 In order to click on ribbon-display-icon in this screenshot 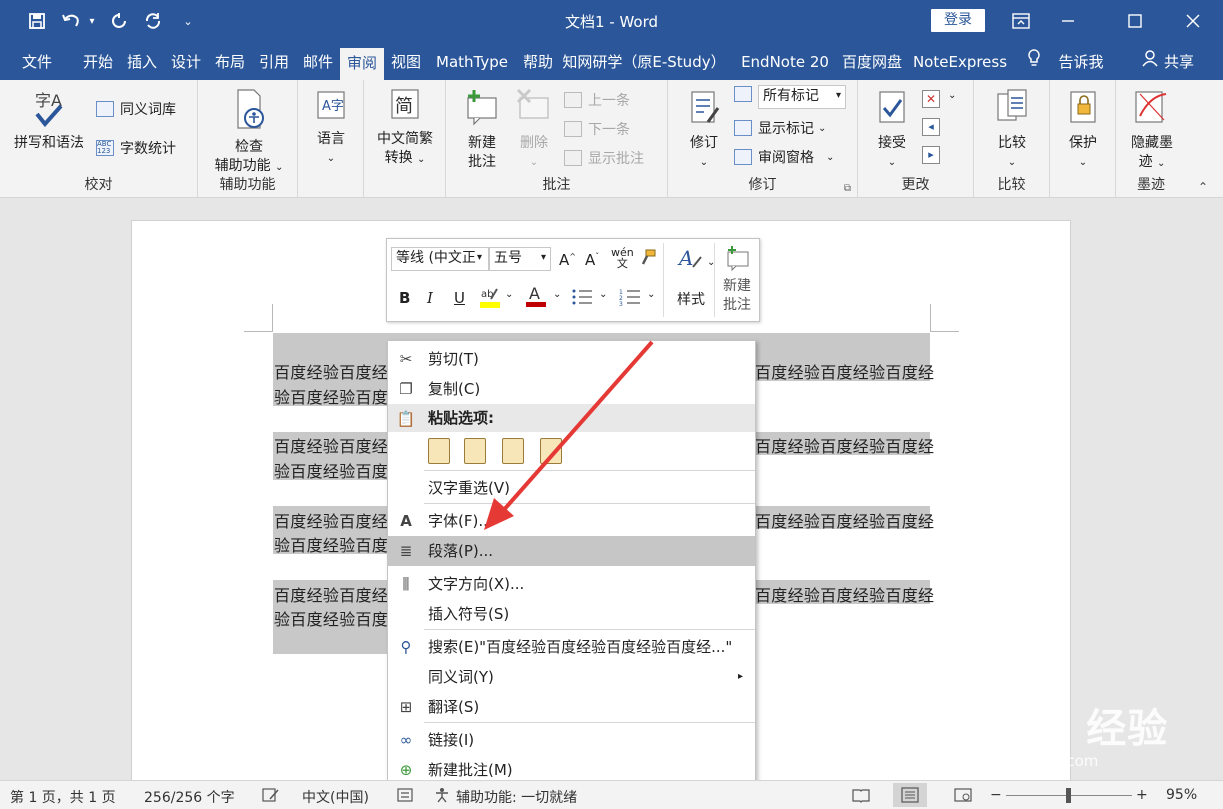, I will do `click(1021, 21)`.